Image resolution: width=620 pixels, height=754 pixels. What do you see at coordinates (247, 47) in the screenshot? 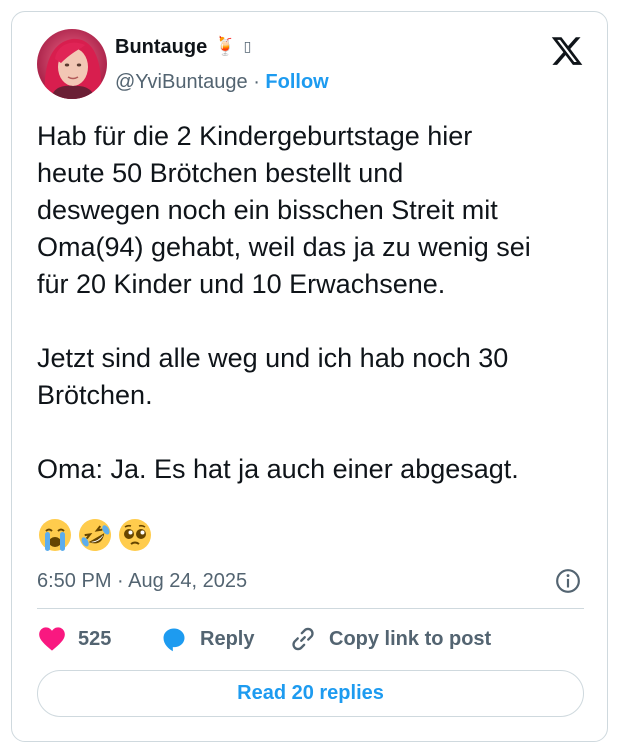
I see `unrendered-glyph: ▯` at bounding box center [247, 47].